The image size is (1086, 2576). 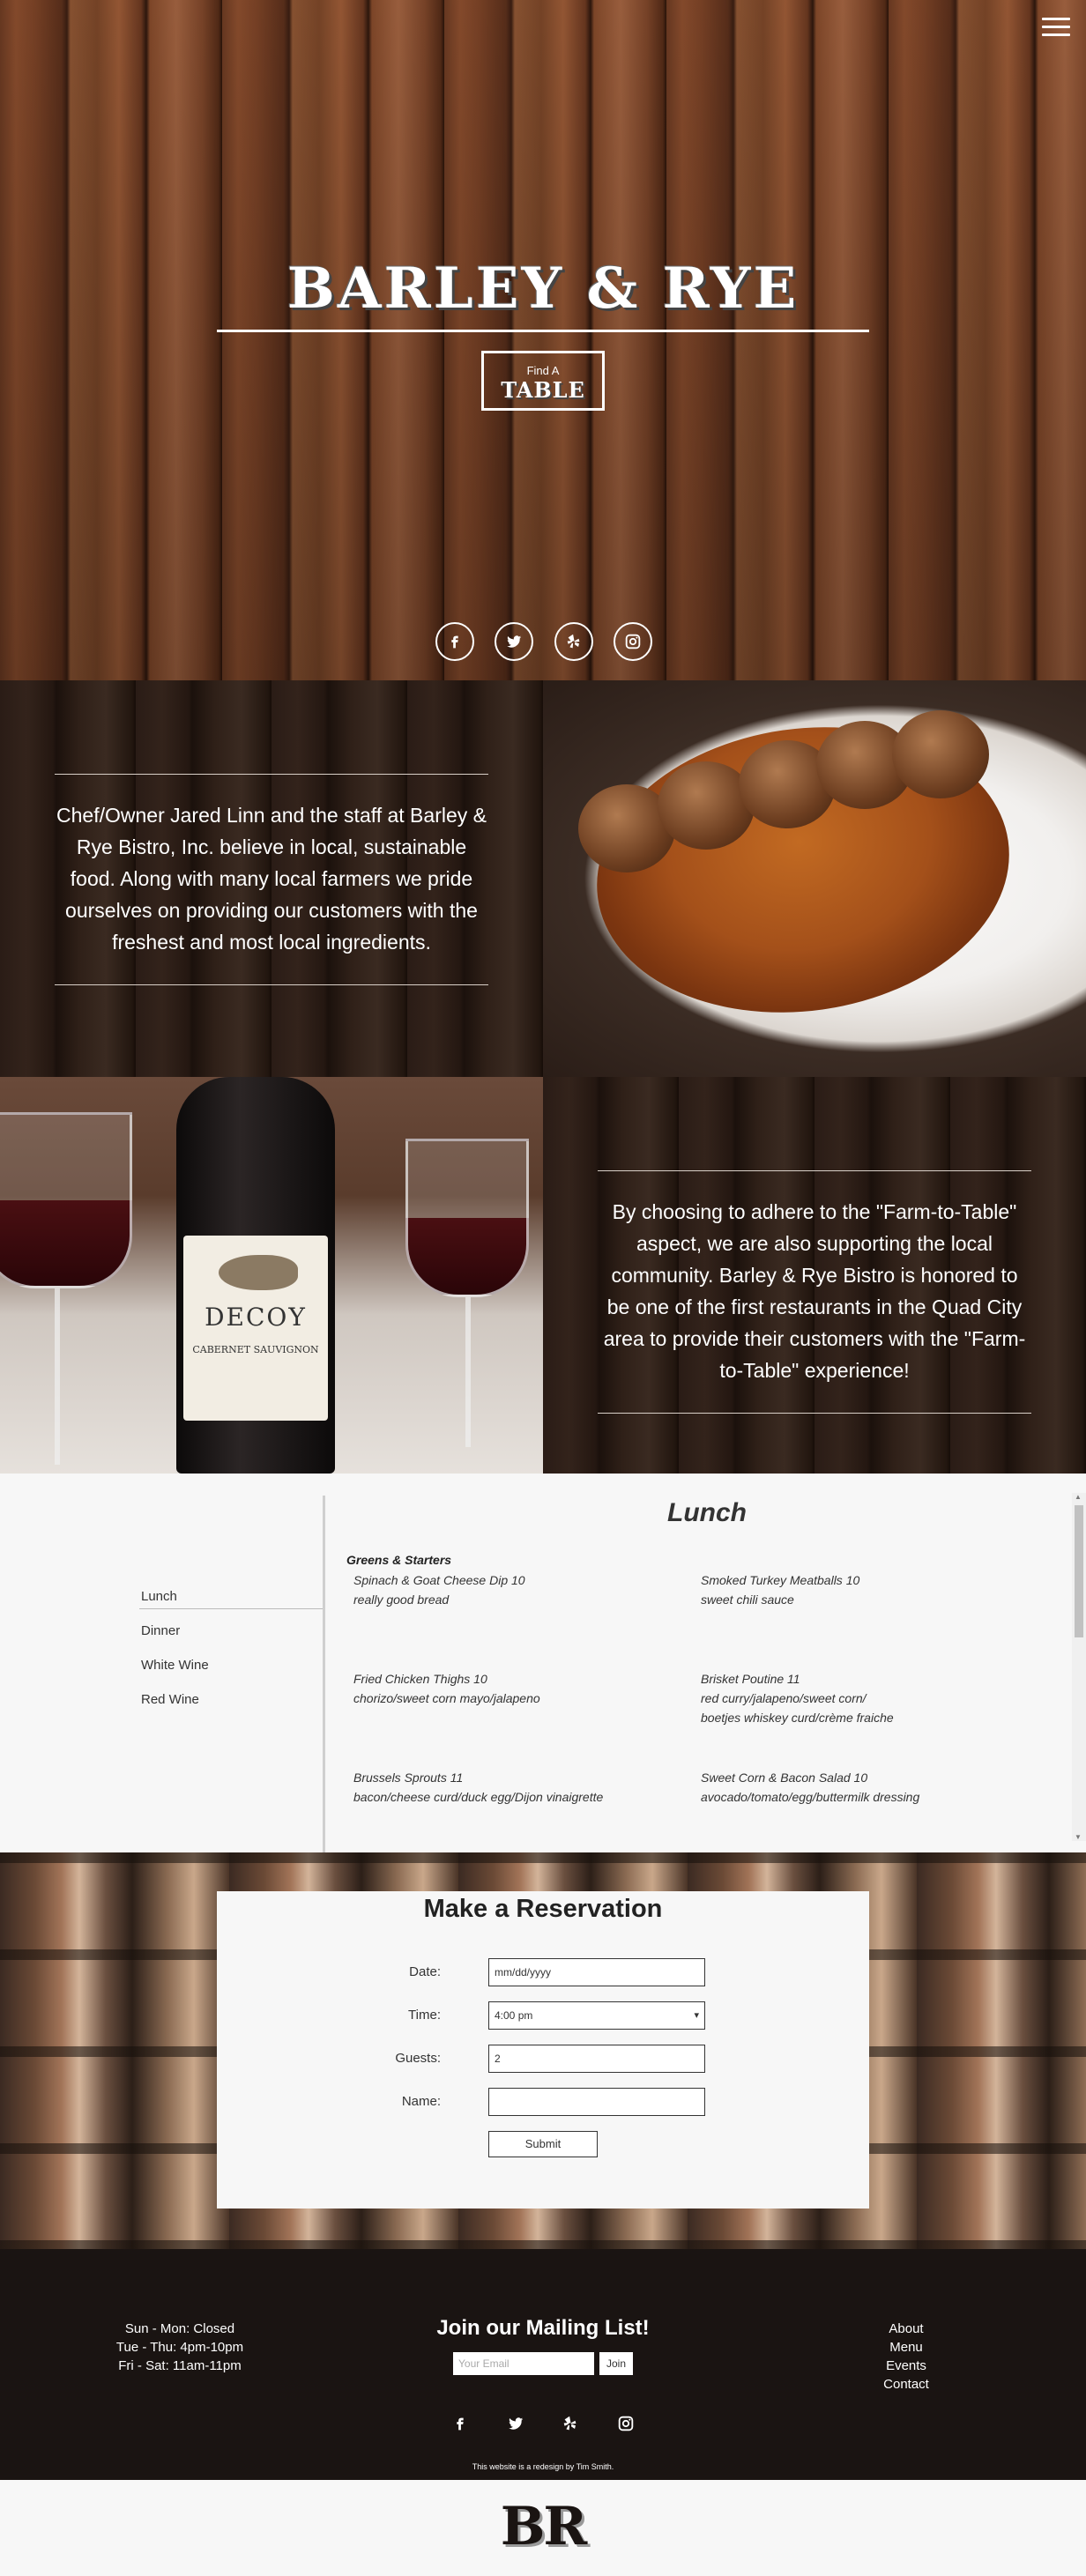 I want to click on name-input, so click(x=596, y=2102).